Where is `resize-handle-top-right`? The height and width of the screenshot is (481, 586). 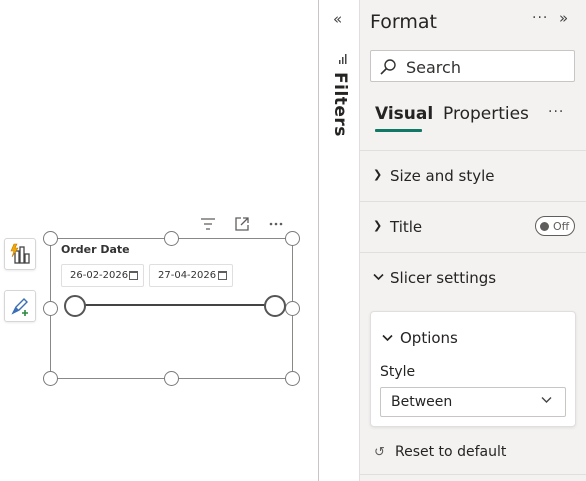
resize-handle-top-right is located at coordinates (292, 238).